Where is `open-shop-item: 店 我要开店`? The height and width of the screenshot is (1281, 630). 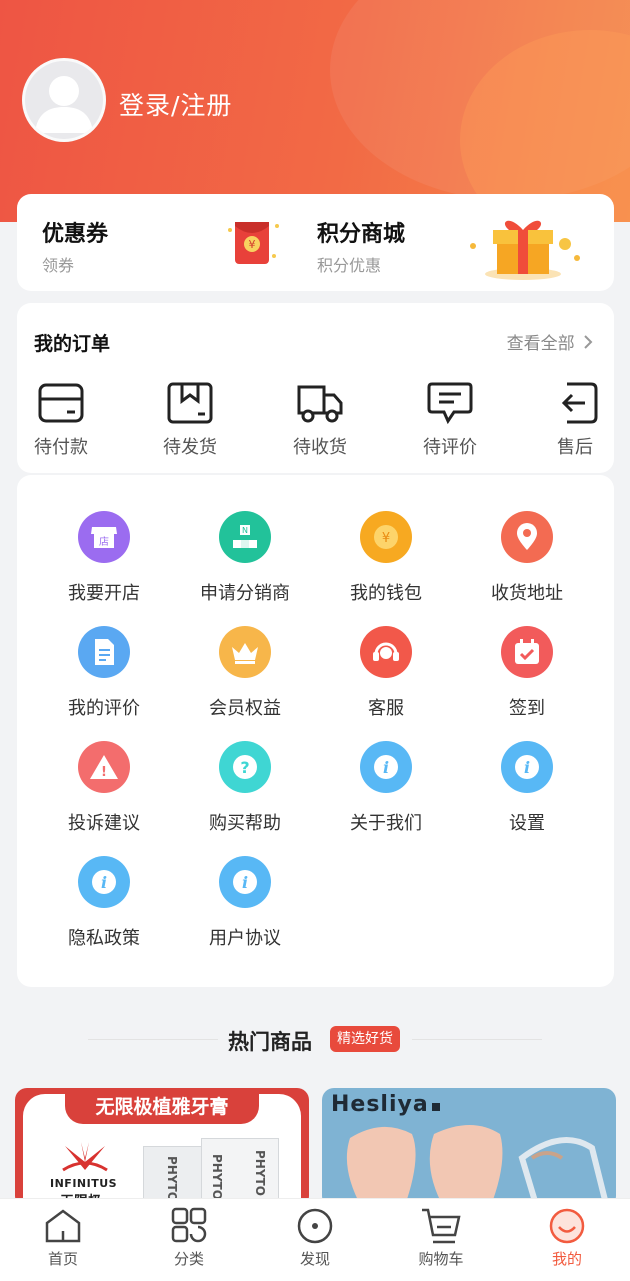 open-shop-item: 店 我要开店 is located at coordinates (104, 558).